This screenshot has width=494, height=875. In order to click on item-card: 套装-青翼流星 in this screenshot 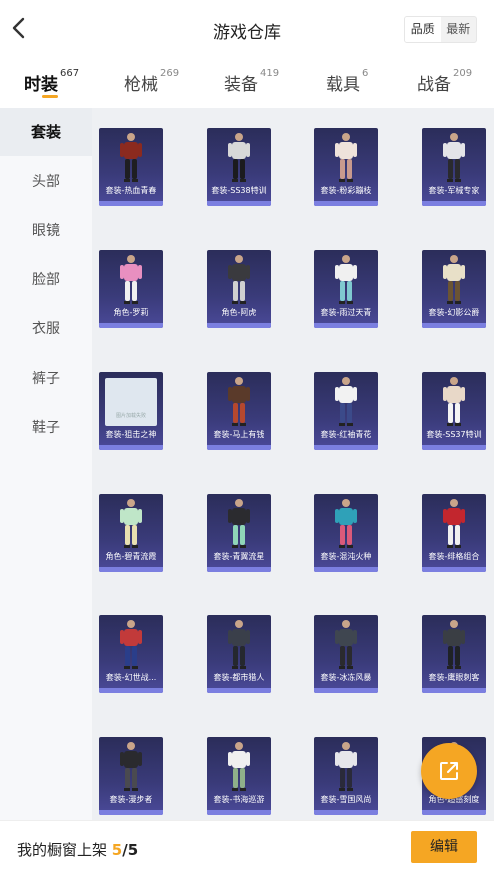, I will do `click(239, 533)`.